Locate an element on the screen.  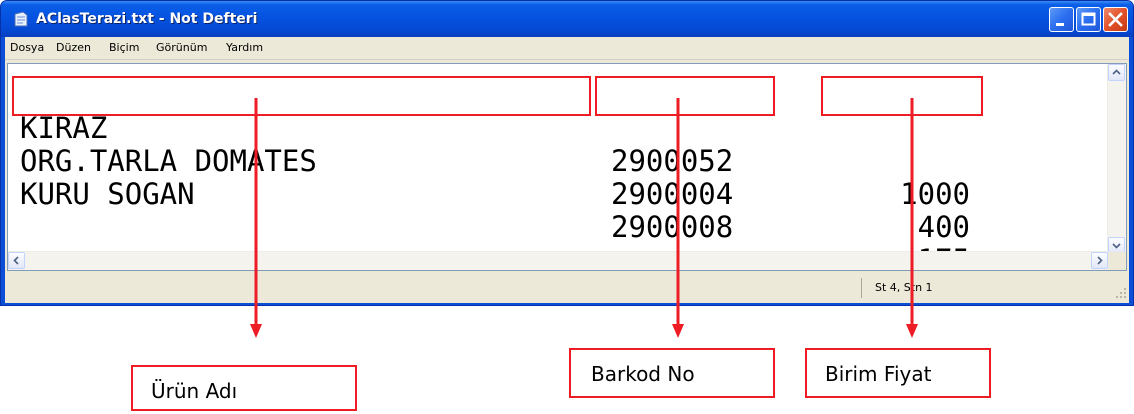
arrowhead-product is located at coordinates (256, 331).